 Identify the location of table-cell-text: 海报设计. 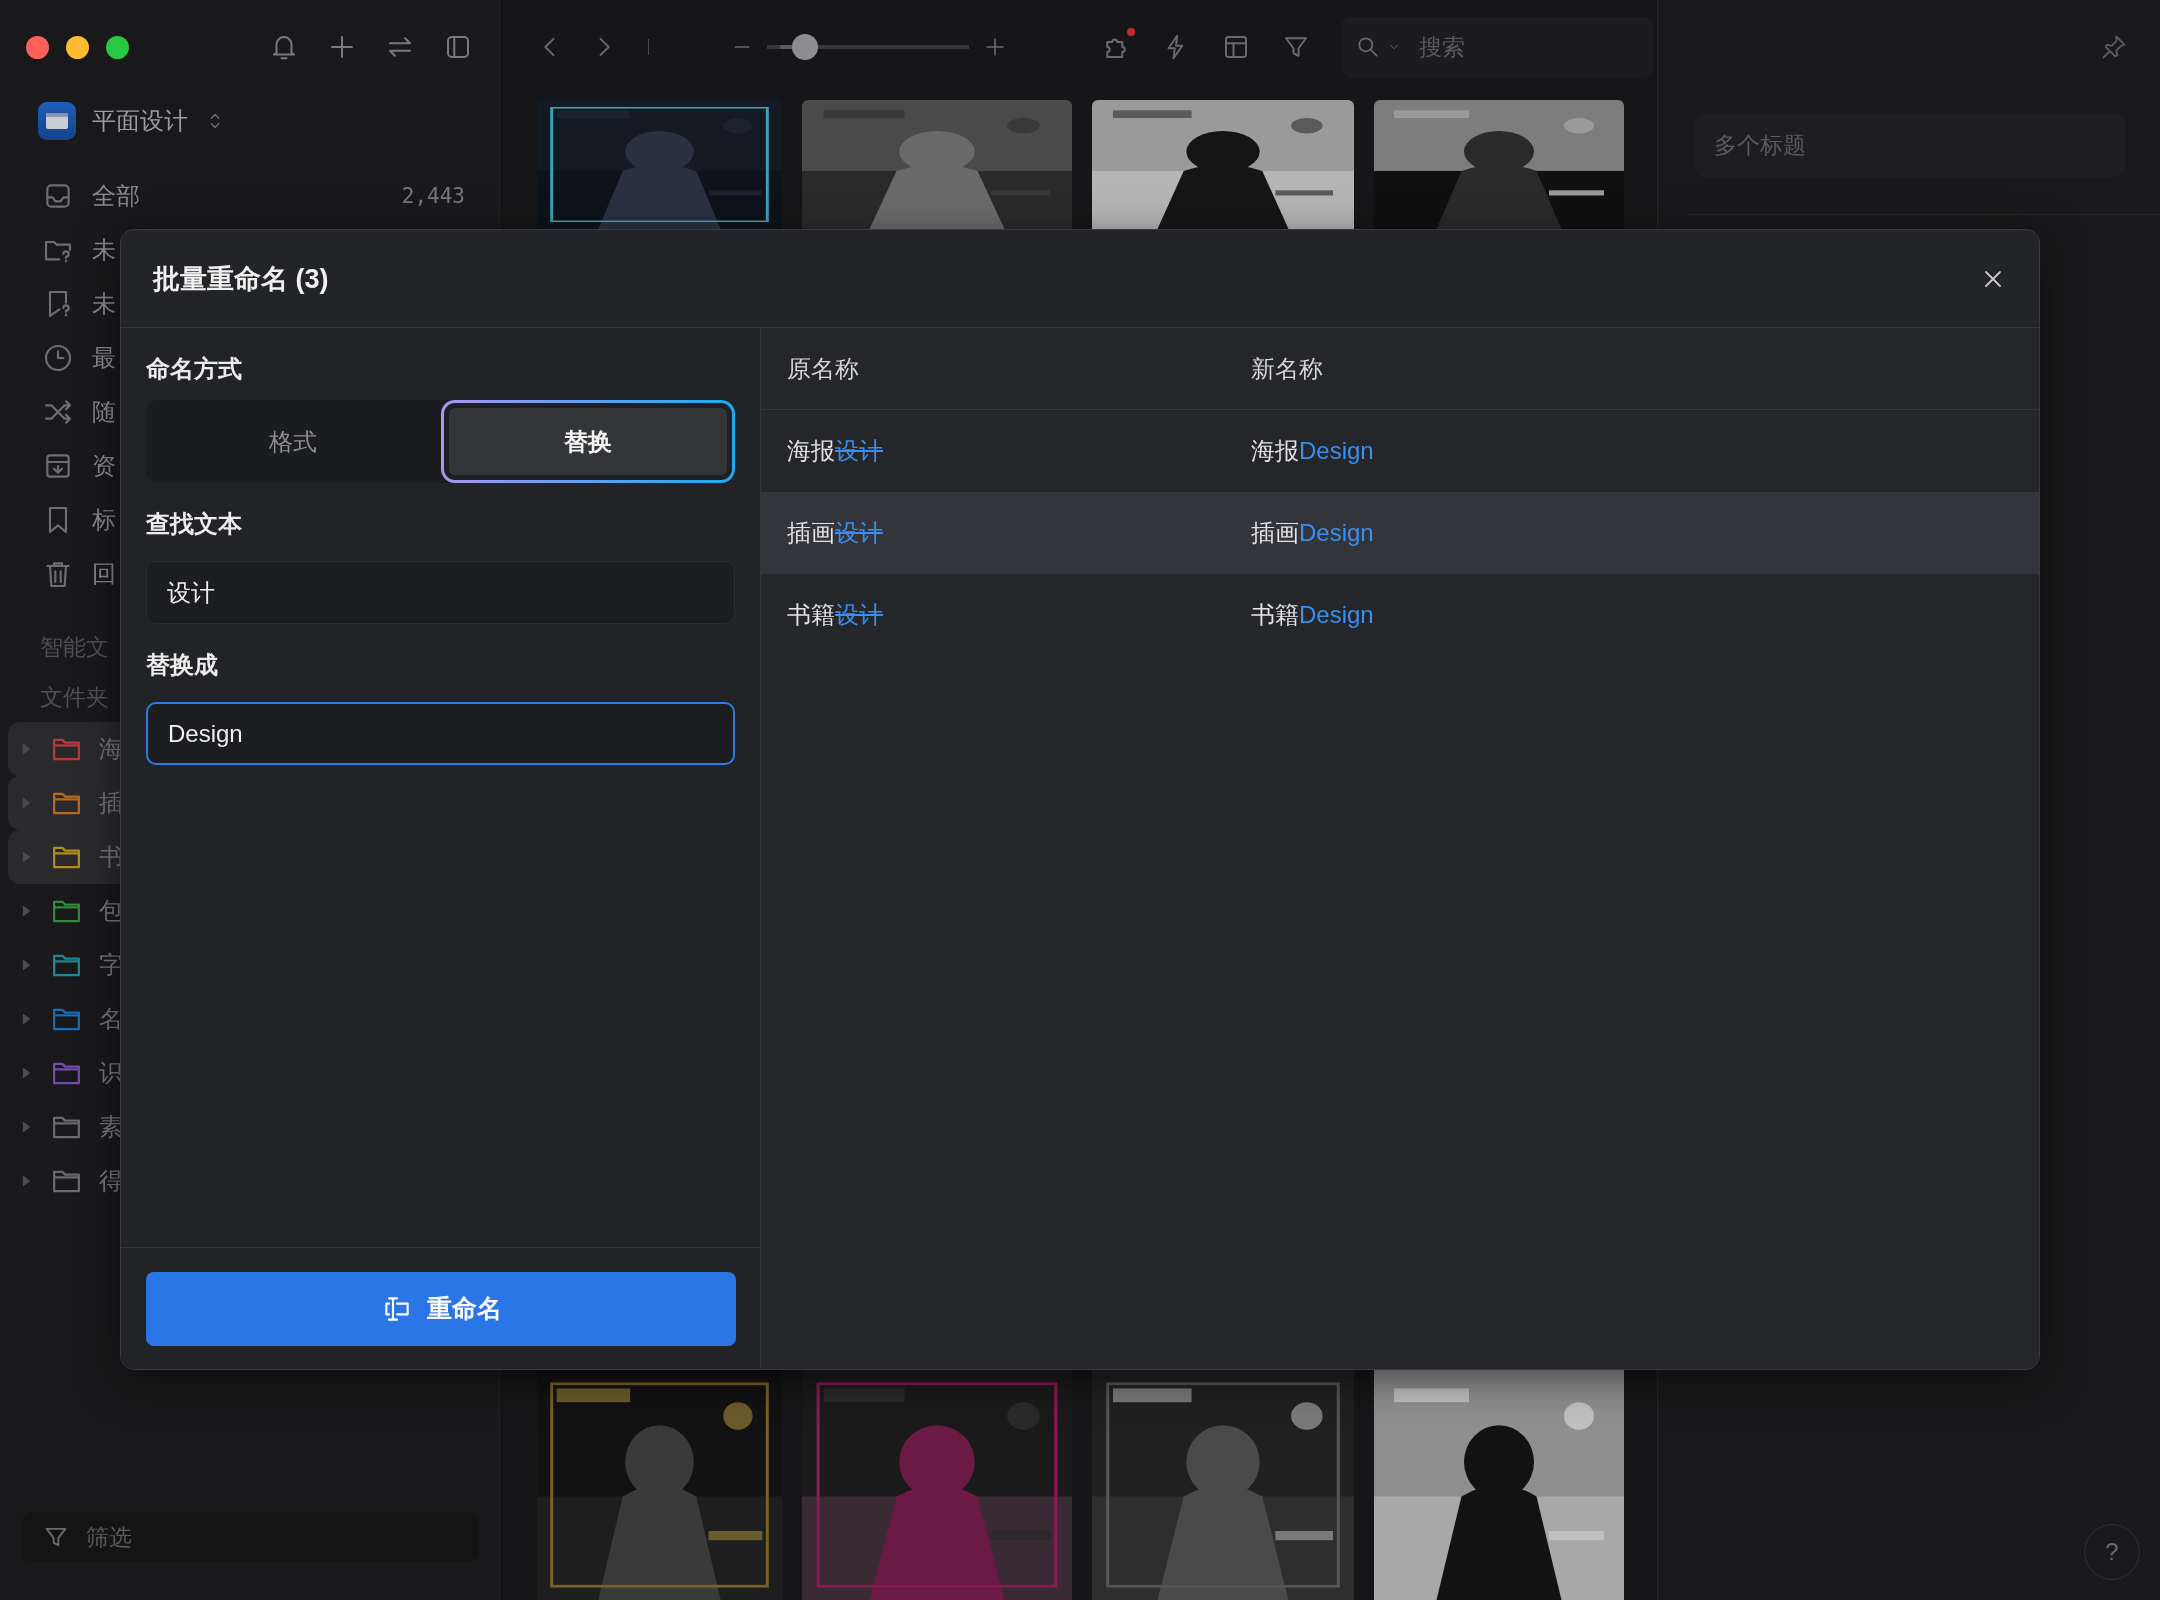
(835, 451).